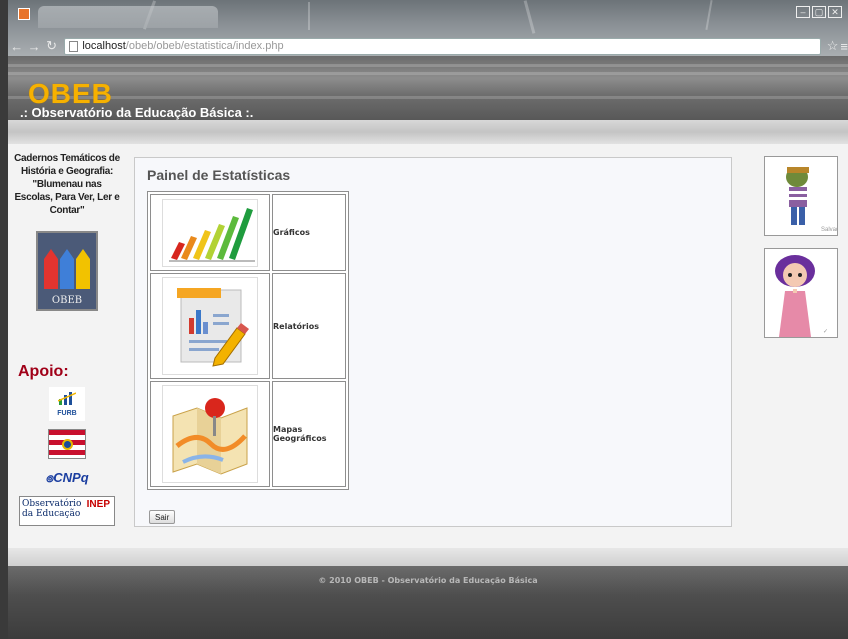 The height and width of the screenshot is (639, 848). I want to click on window-controls: – ▢ ✕, so click(819, 12).